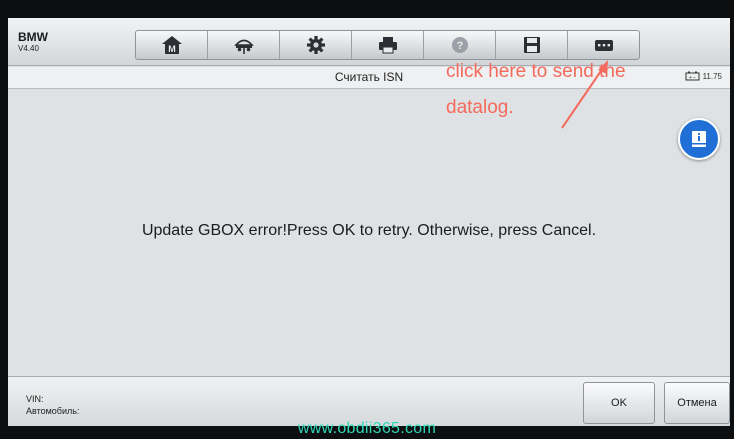 This screenshot has height=439, width=734. Describe the element at coordinates (697, 403) in the screenshot. I see `cancel-button: Отмена` at that location.